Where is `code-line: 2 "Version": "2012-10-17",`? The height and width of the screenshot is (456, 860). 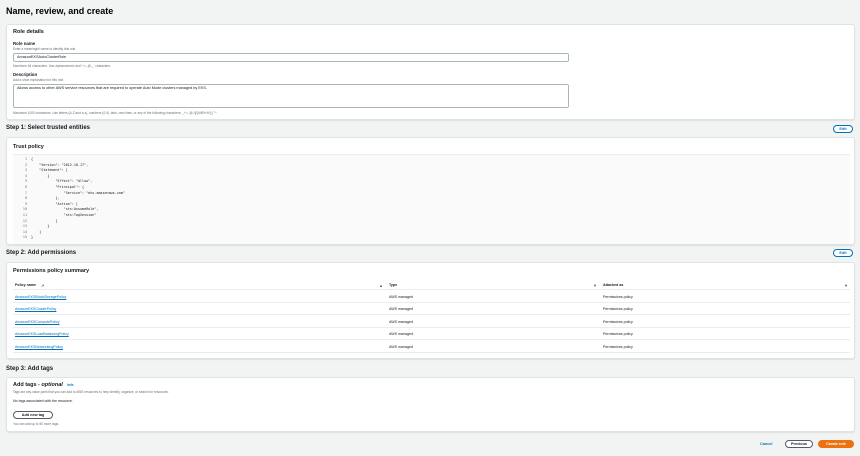 code-line: 2 "Version": "2012-10-17", is located at coordinates (431, 165).